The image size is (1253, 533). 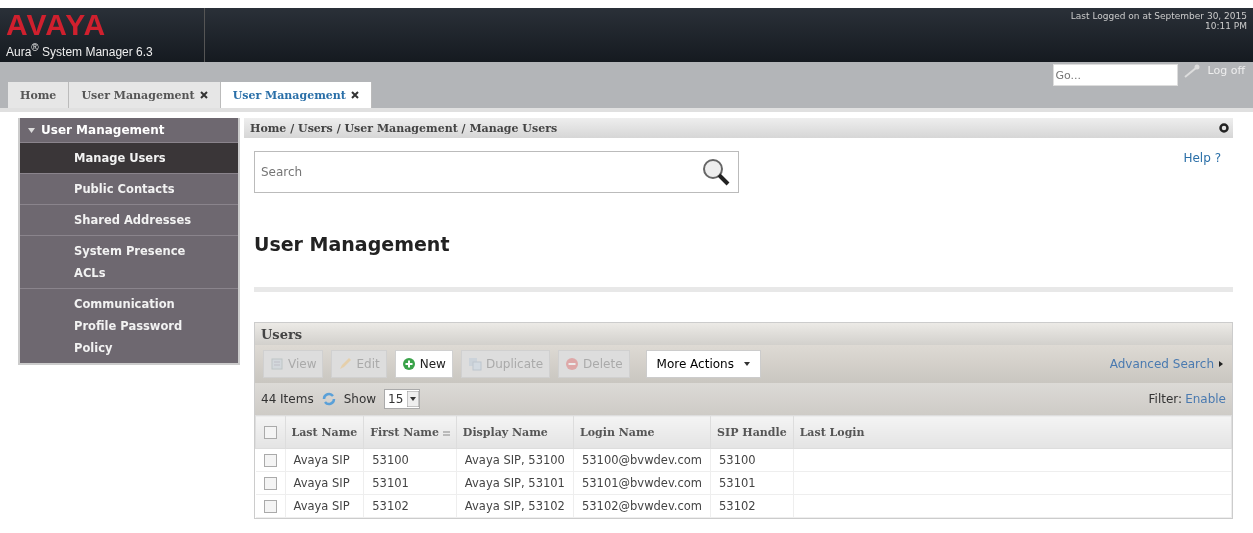 I want to click on product-name: Aura$^{®}$ System Manager 6.3, so click(x=79, y=50).